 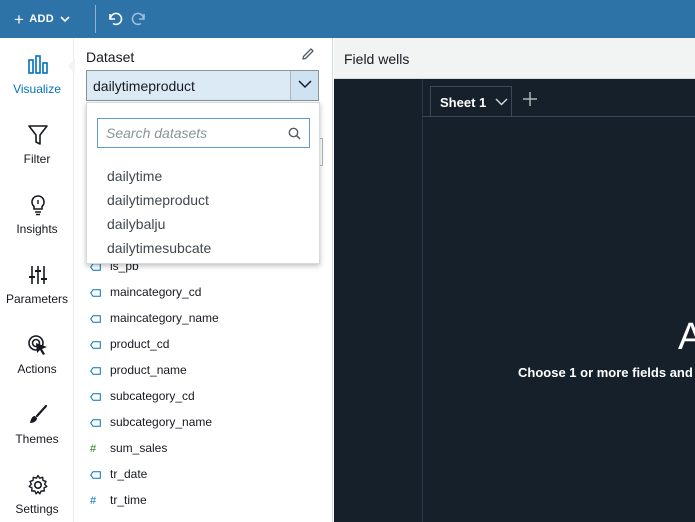 I want to click on empty-visual-heading: A, so click(x=686, y=337).